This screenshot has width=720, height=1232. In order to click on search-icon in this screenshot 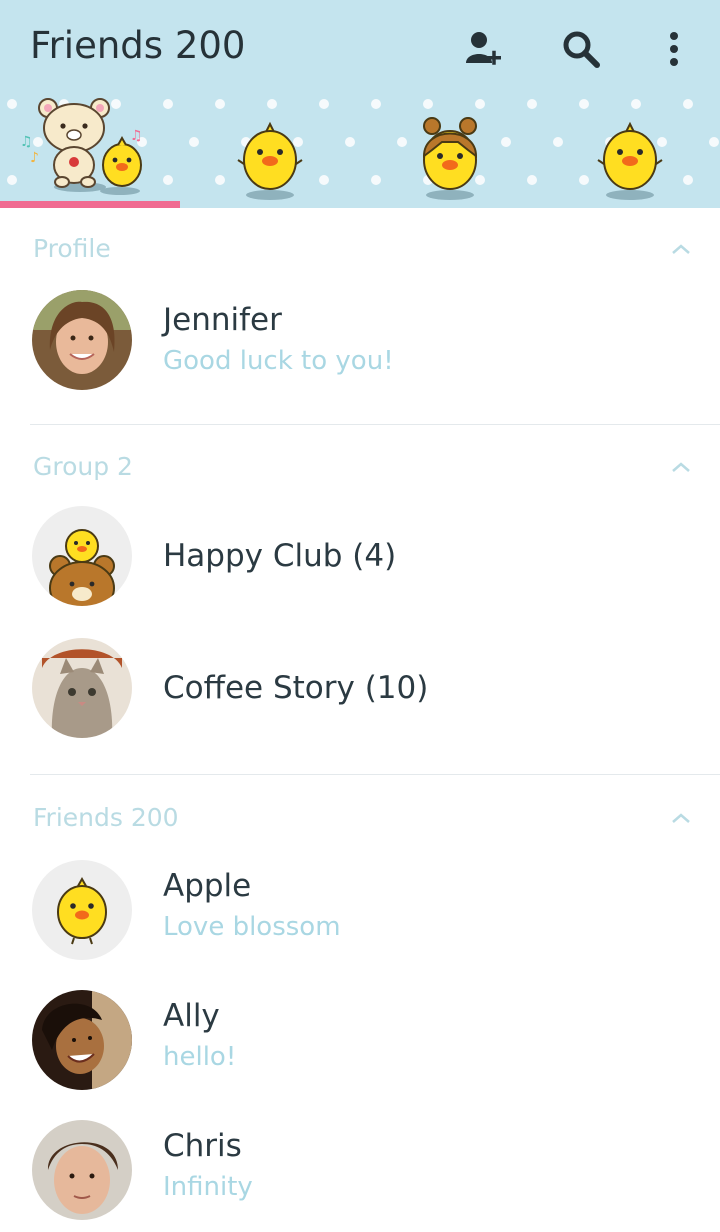, I will do `click(581, 49)`.